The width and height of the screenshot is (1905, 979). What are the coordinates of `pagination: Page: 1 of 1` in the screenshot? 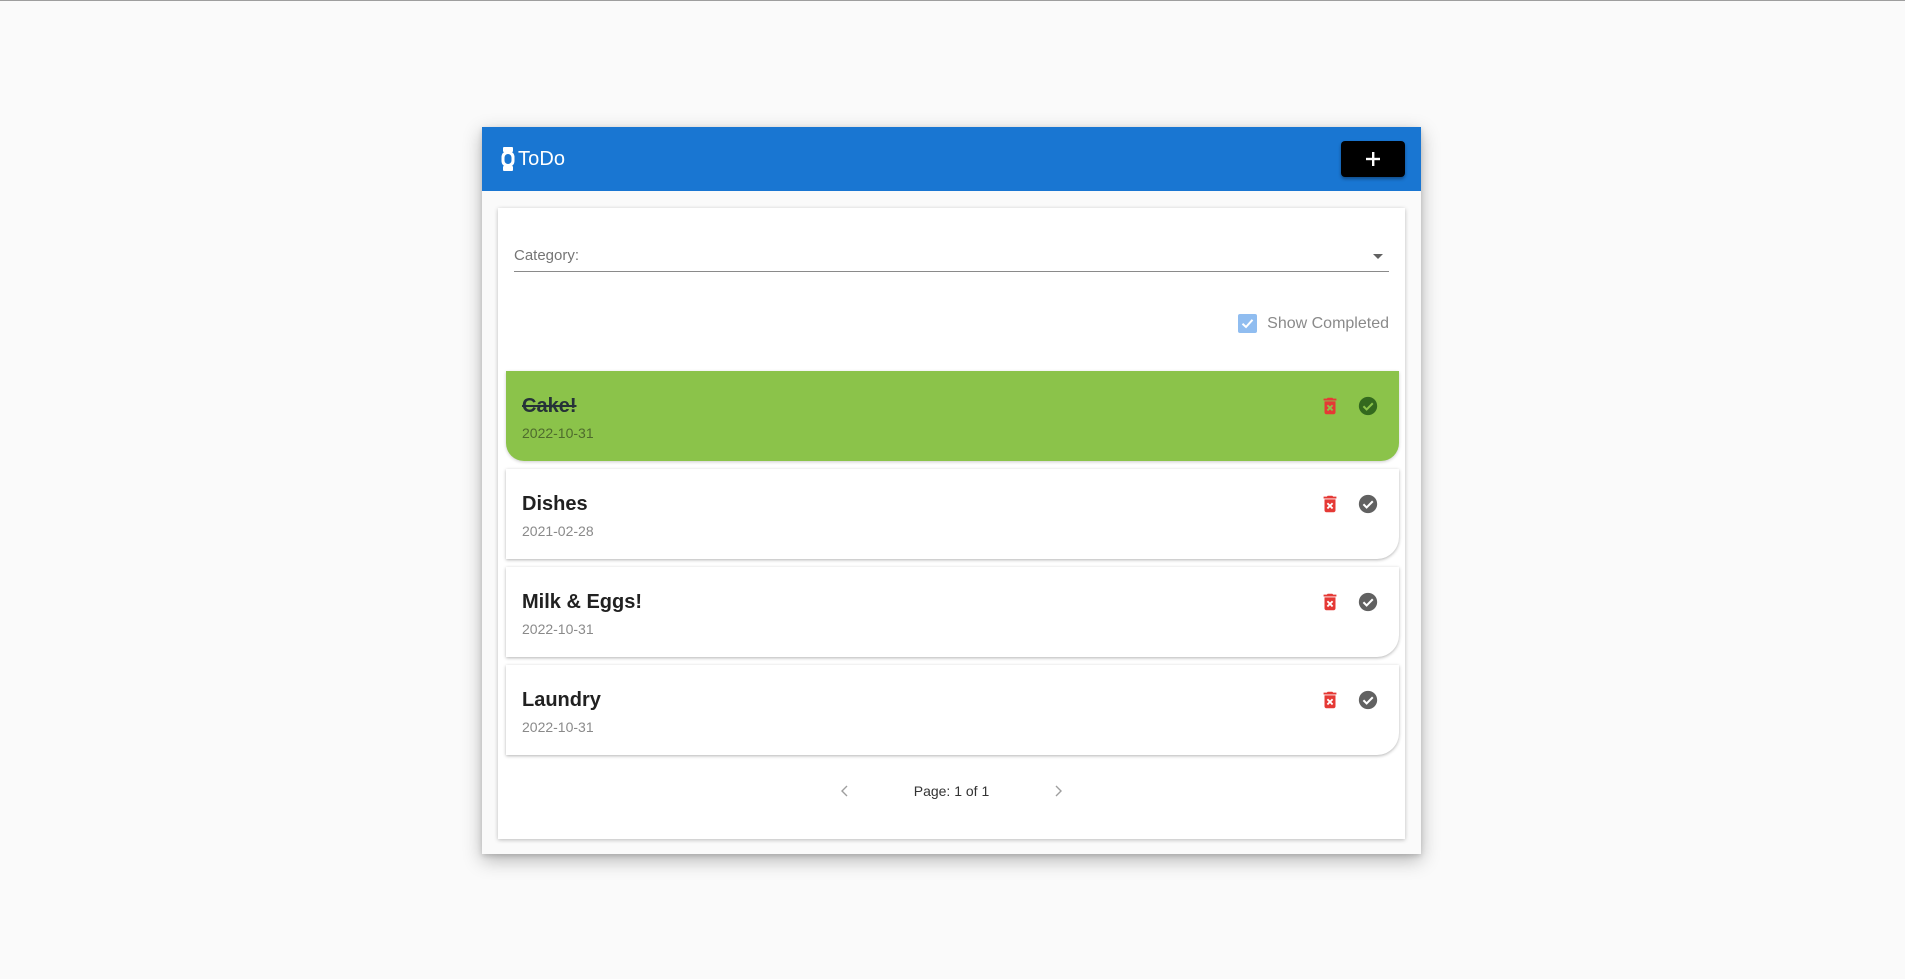 It's located at (951, 791).